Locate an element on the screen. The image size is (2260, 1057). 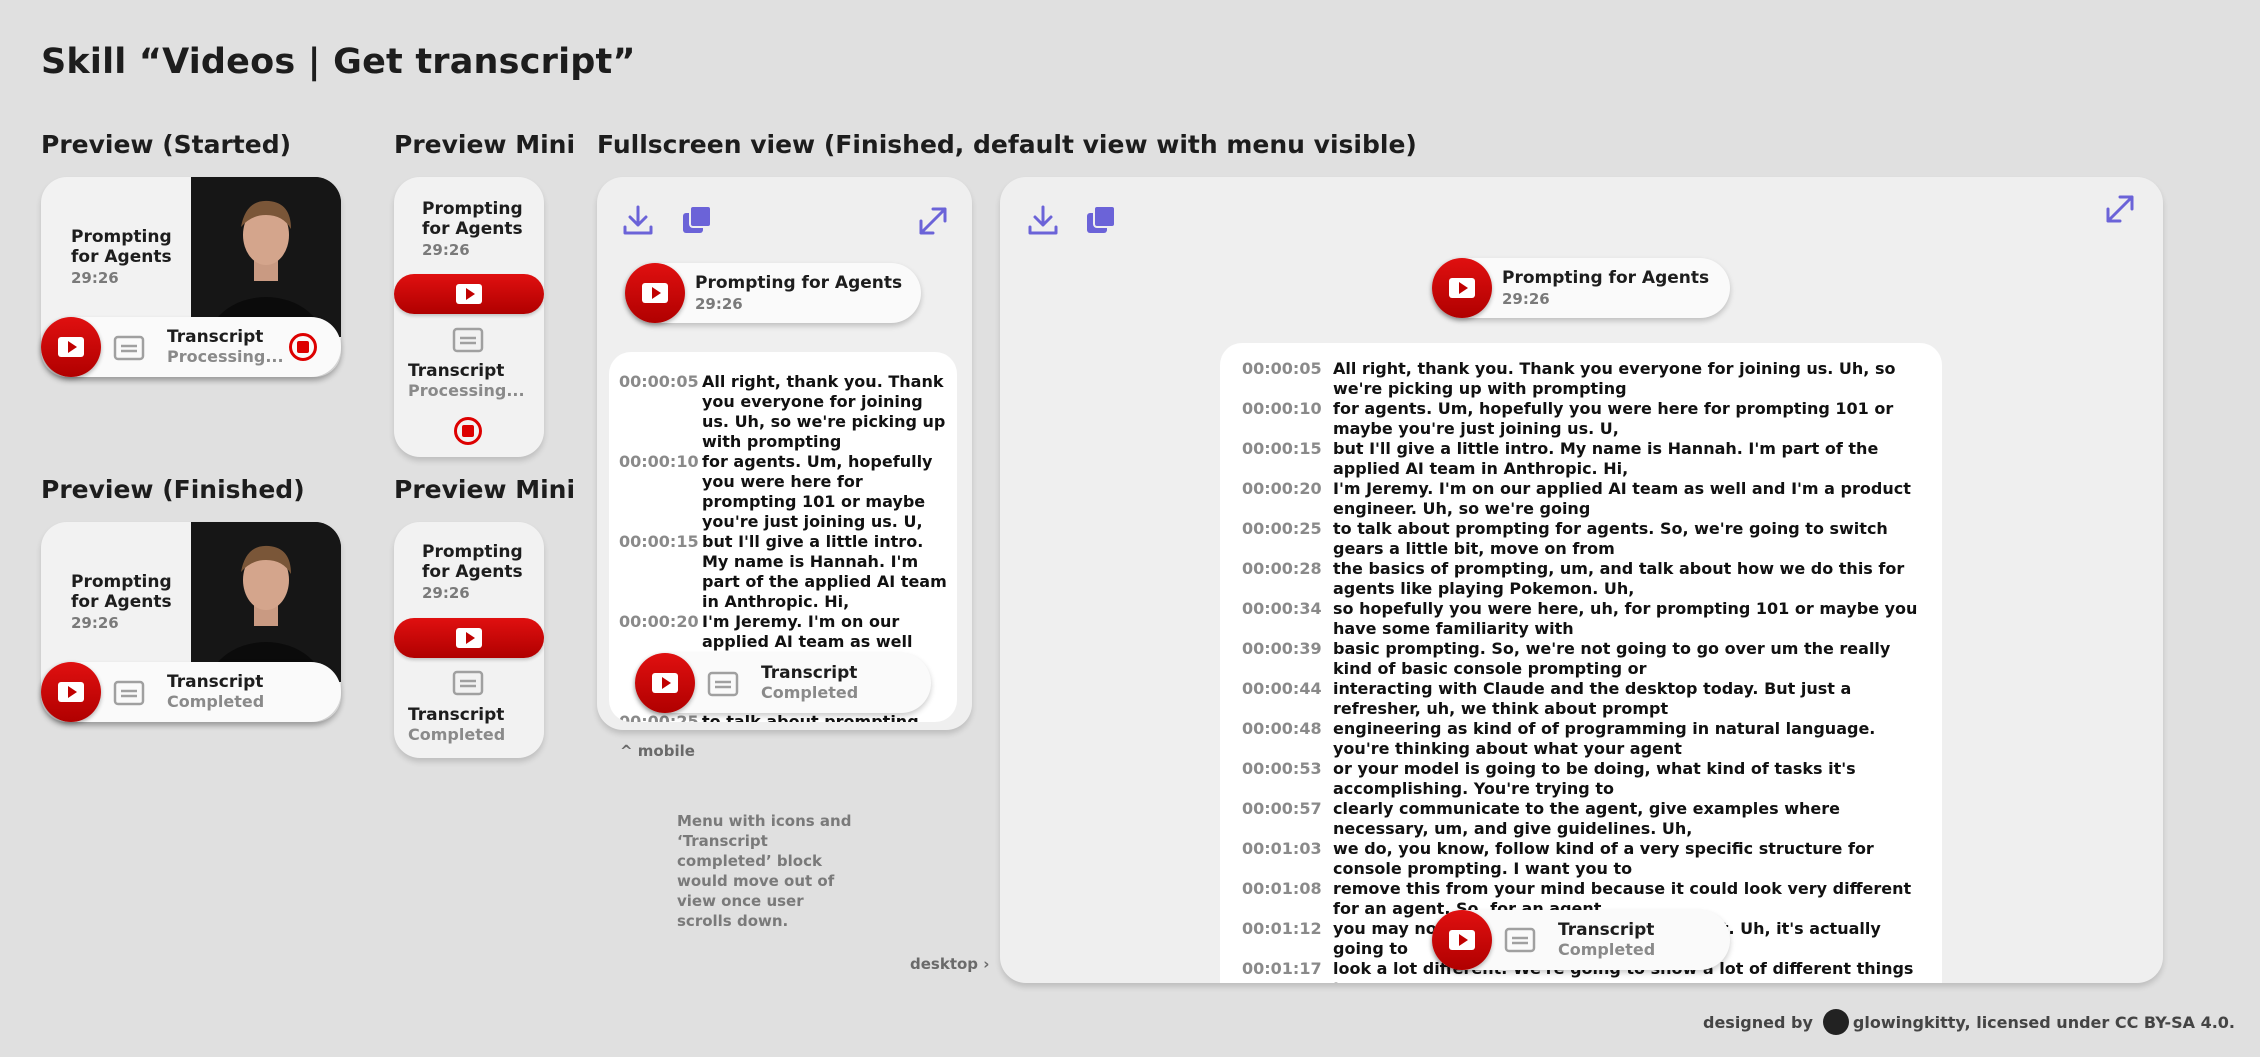
mobile-caption: ^ mobile is located at coordinates (657, 751).